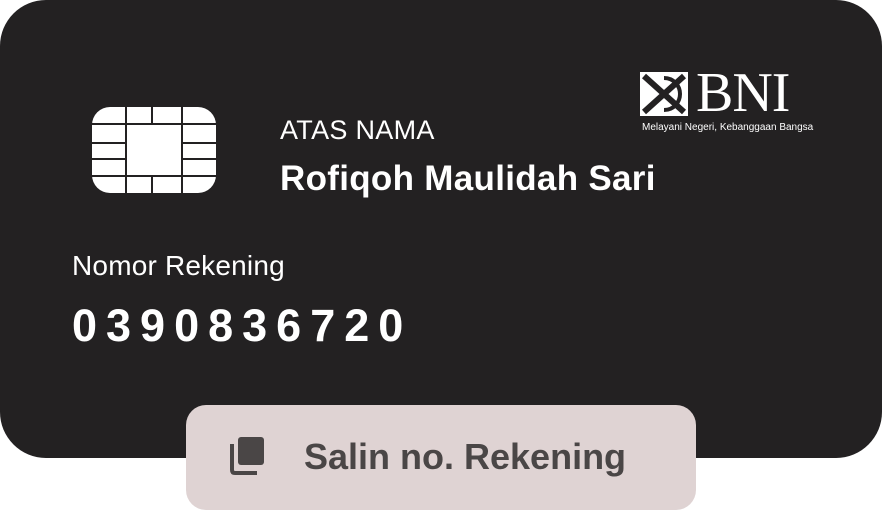 The width and height of the screenshot is (882, 510). I want to click on account-number-label: Nomor Rekening, so click(178, 265).